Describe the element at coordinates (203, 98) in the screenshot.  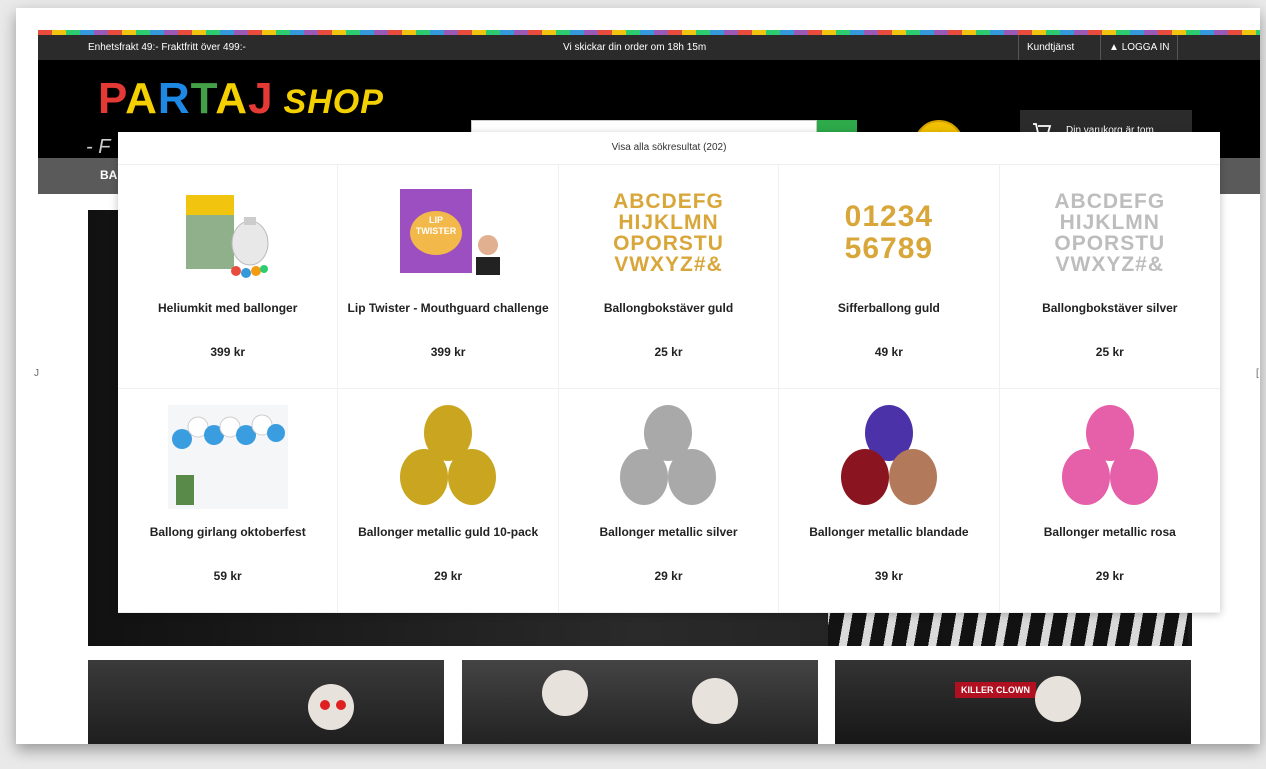
I see `logo-letter: T` at that location.